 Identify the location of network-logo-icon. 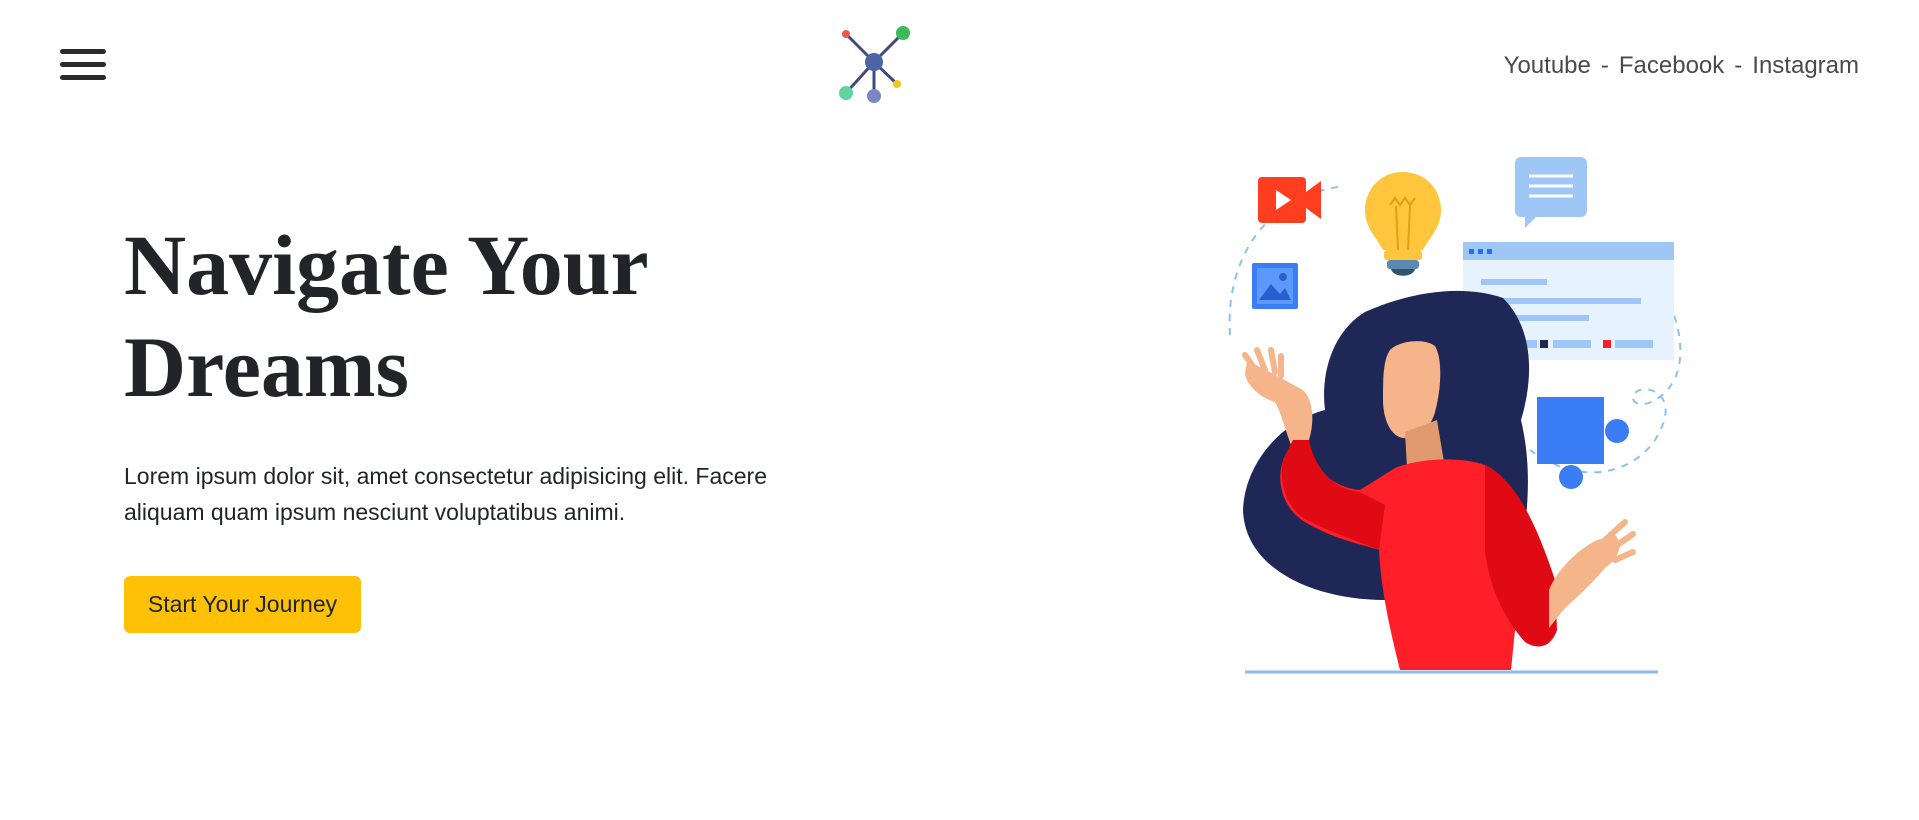
(874, 66).